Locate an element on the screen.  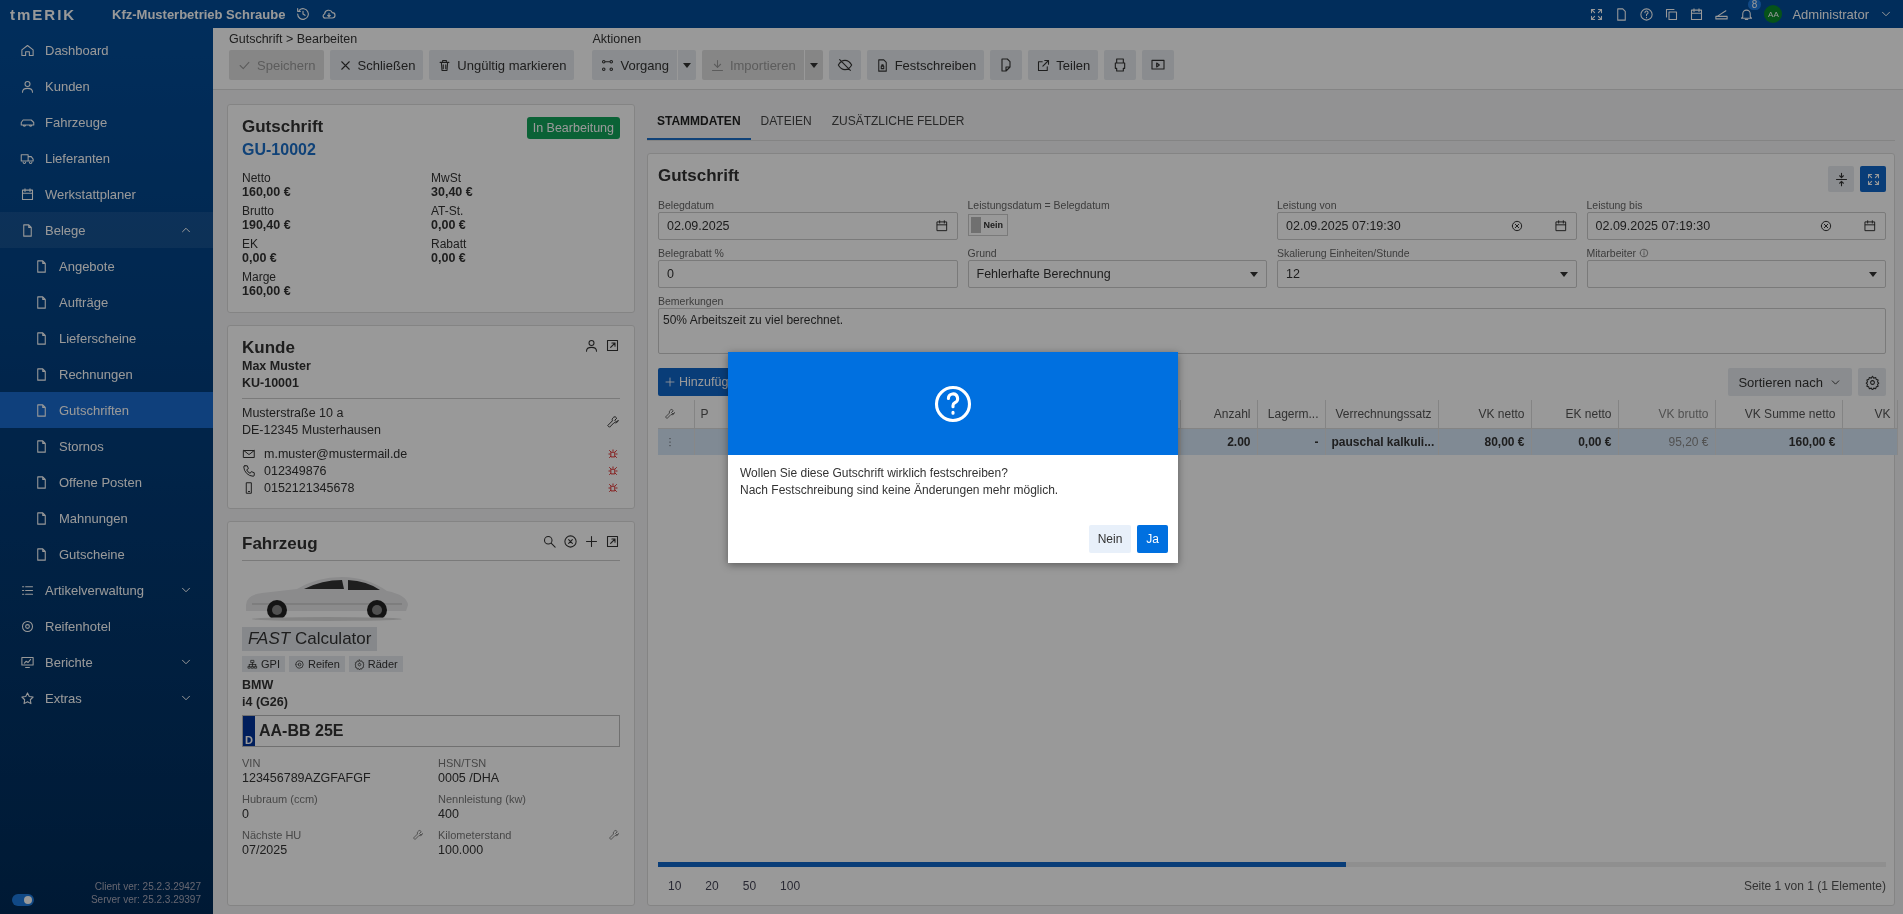
contact-value: 0152121345678 is located at coordinates (431, 487).